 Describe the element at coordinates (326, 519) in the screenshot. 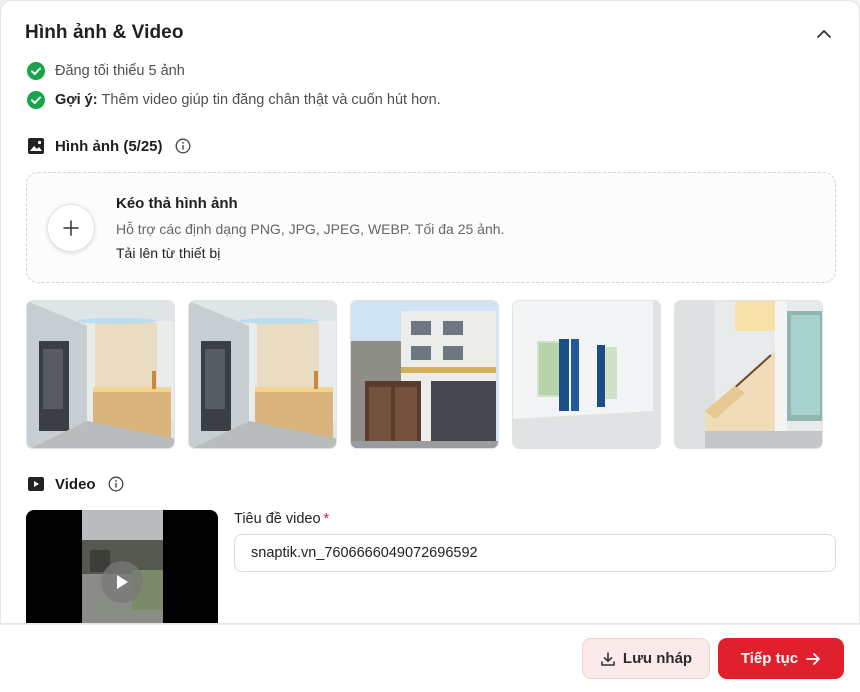

I see `required-mark: *` at that location.